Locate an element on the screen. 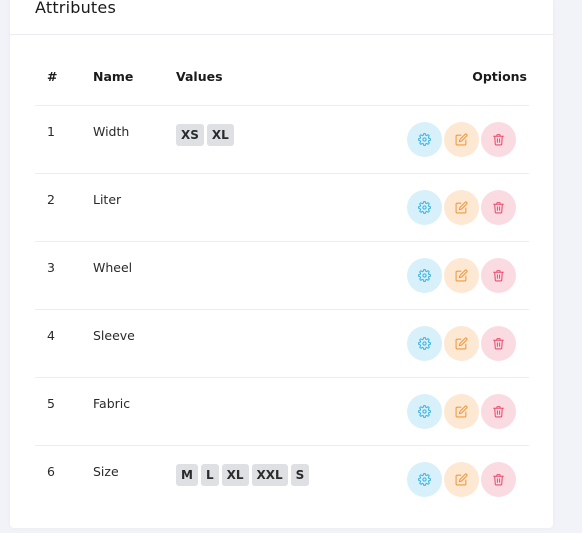  value-badge: XS is located at coordinates (190, 135).